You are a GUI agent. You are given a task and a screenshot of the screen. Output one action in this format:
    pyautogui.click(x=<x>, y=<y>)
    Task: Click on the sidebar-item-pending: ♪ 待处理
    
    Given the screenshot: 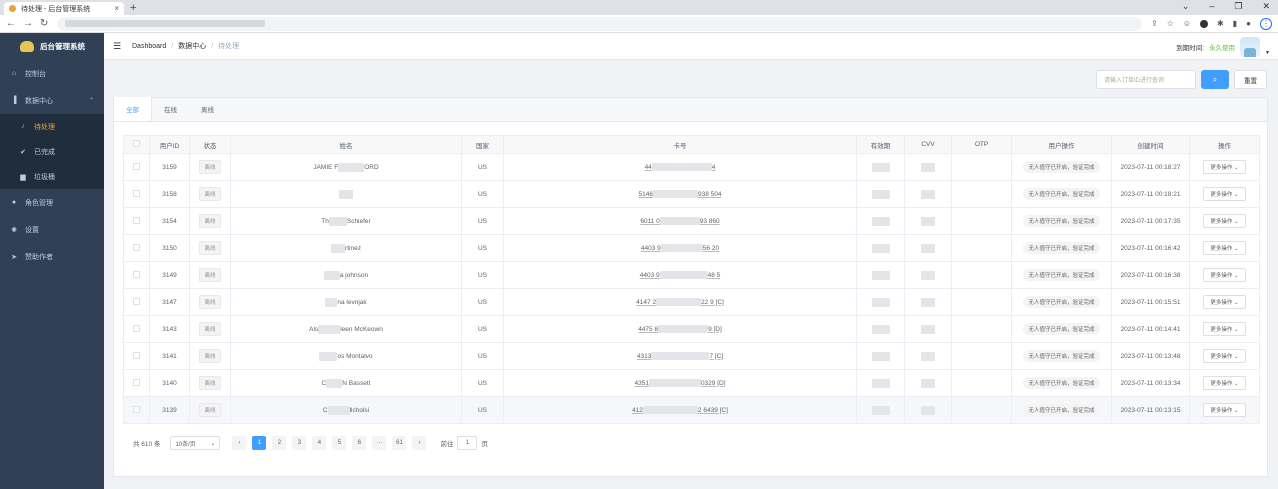 What is the action you would take?
    pyautogui.click(x=52, y=126)
    